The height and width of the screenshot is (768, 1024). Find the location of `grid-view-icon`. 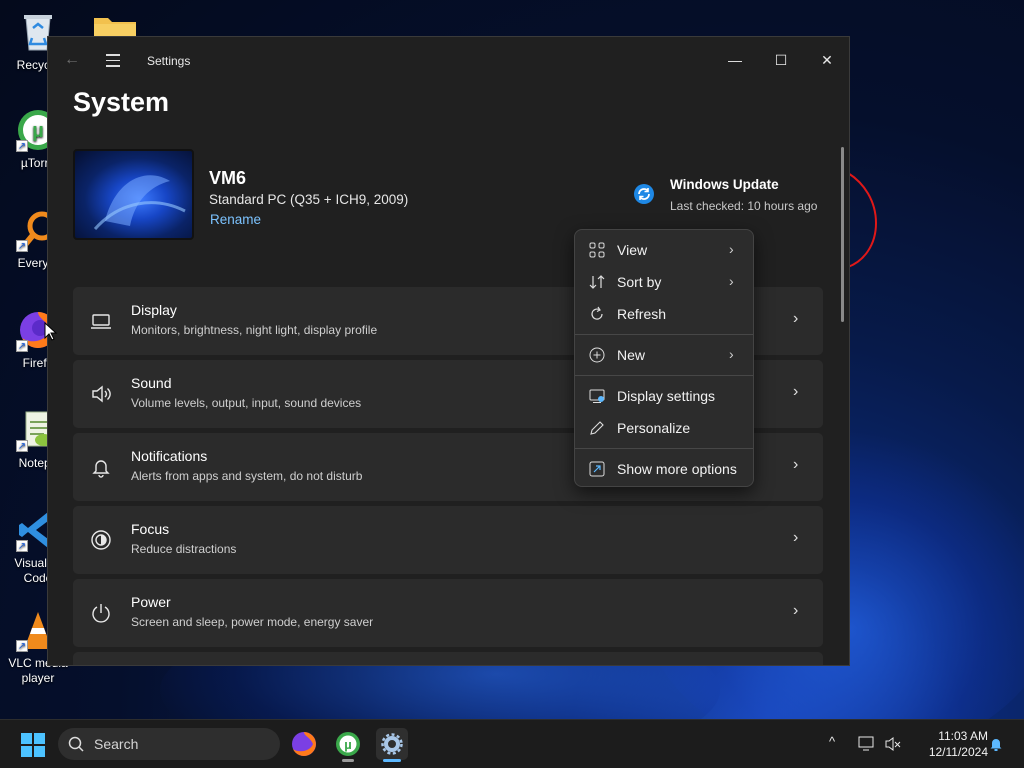

grid-view-icon is located at coordinates (597, 250).